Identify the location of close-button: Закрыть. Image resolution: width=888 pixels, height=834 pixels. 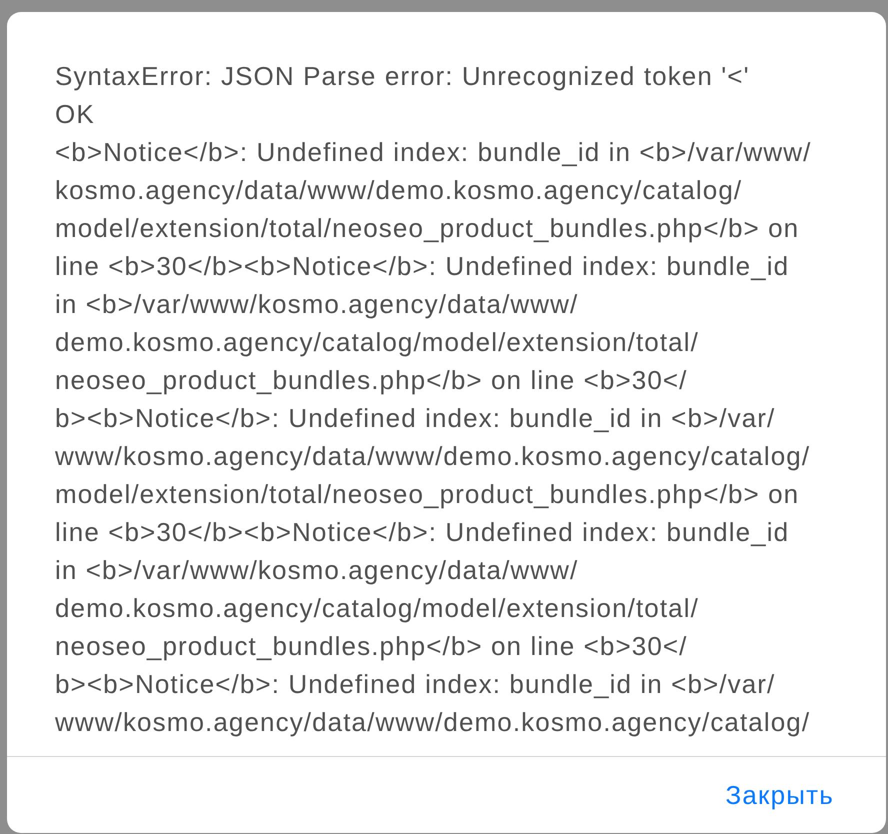
(779, 795).